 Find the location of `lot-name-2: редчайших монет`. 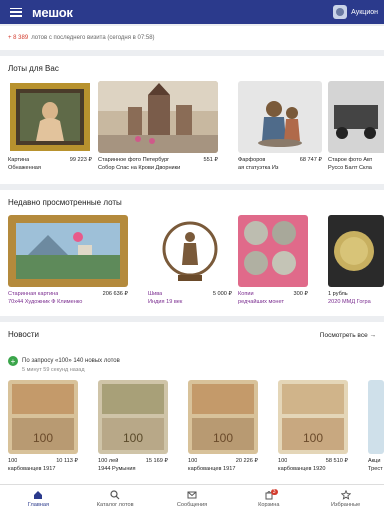

lot-name-2: редчайших монет is located at coordinates (261, 302).